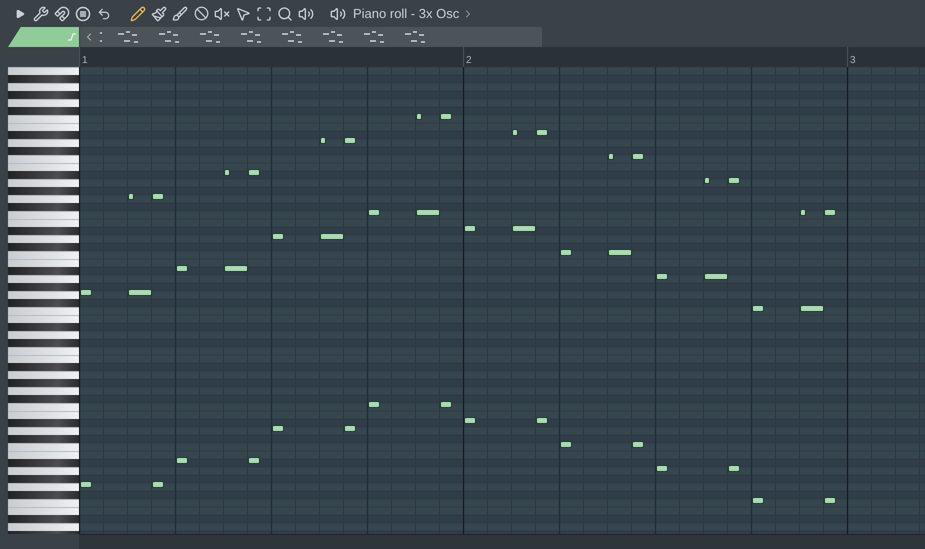 Image resolution: width=925 pixels, height=549 pixels. Describe the element at coordinates (406, 13) in the screenshot. I see `window-title: Piano roll - 3x Osc` at that location.